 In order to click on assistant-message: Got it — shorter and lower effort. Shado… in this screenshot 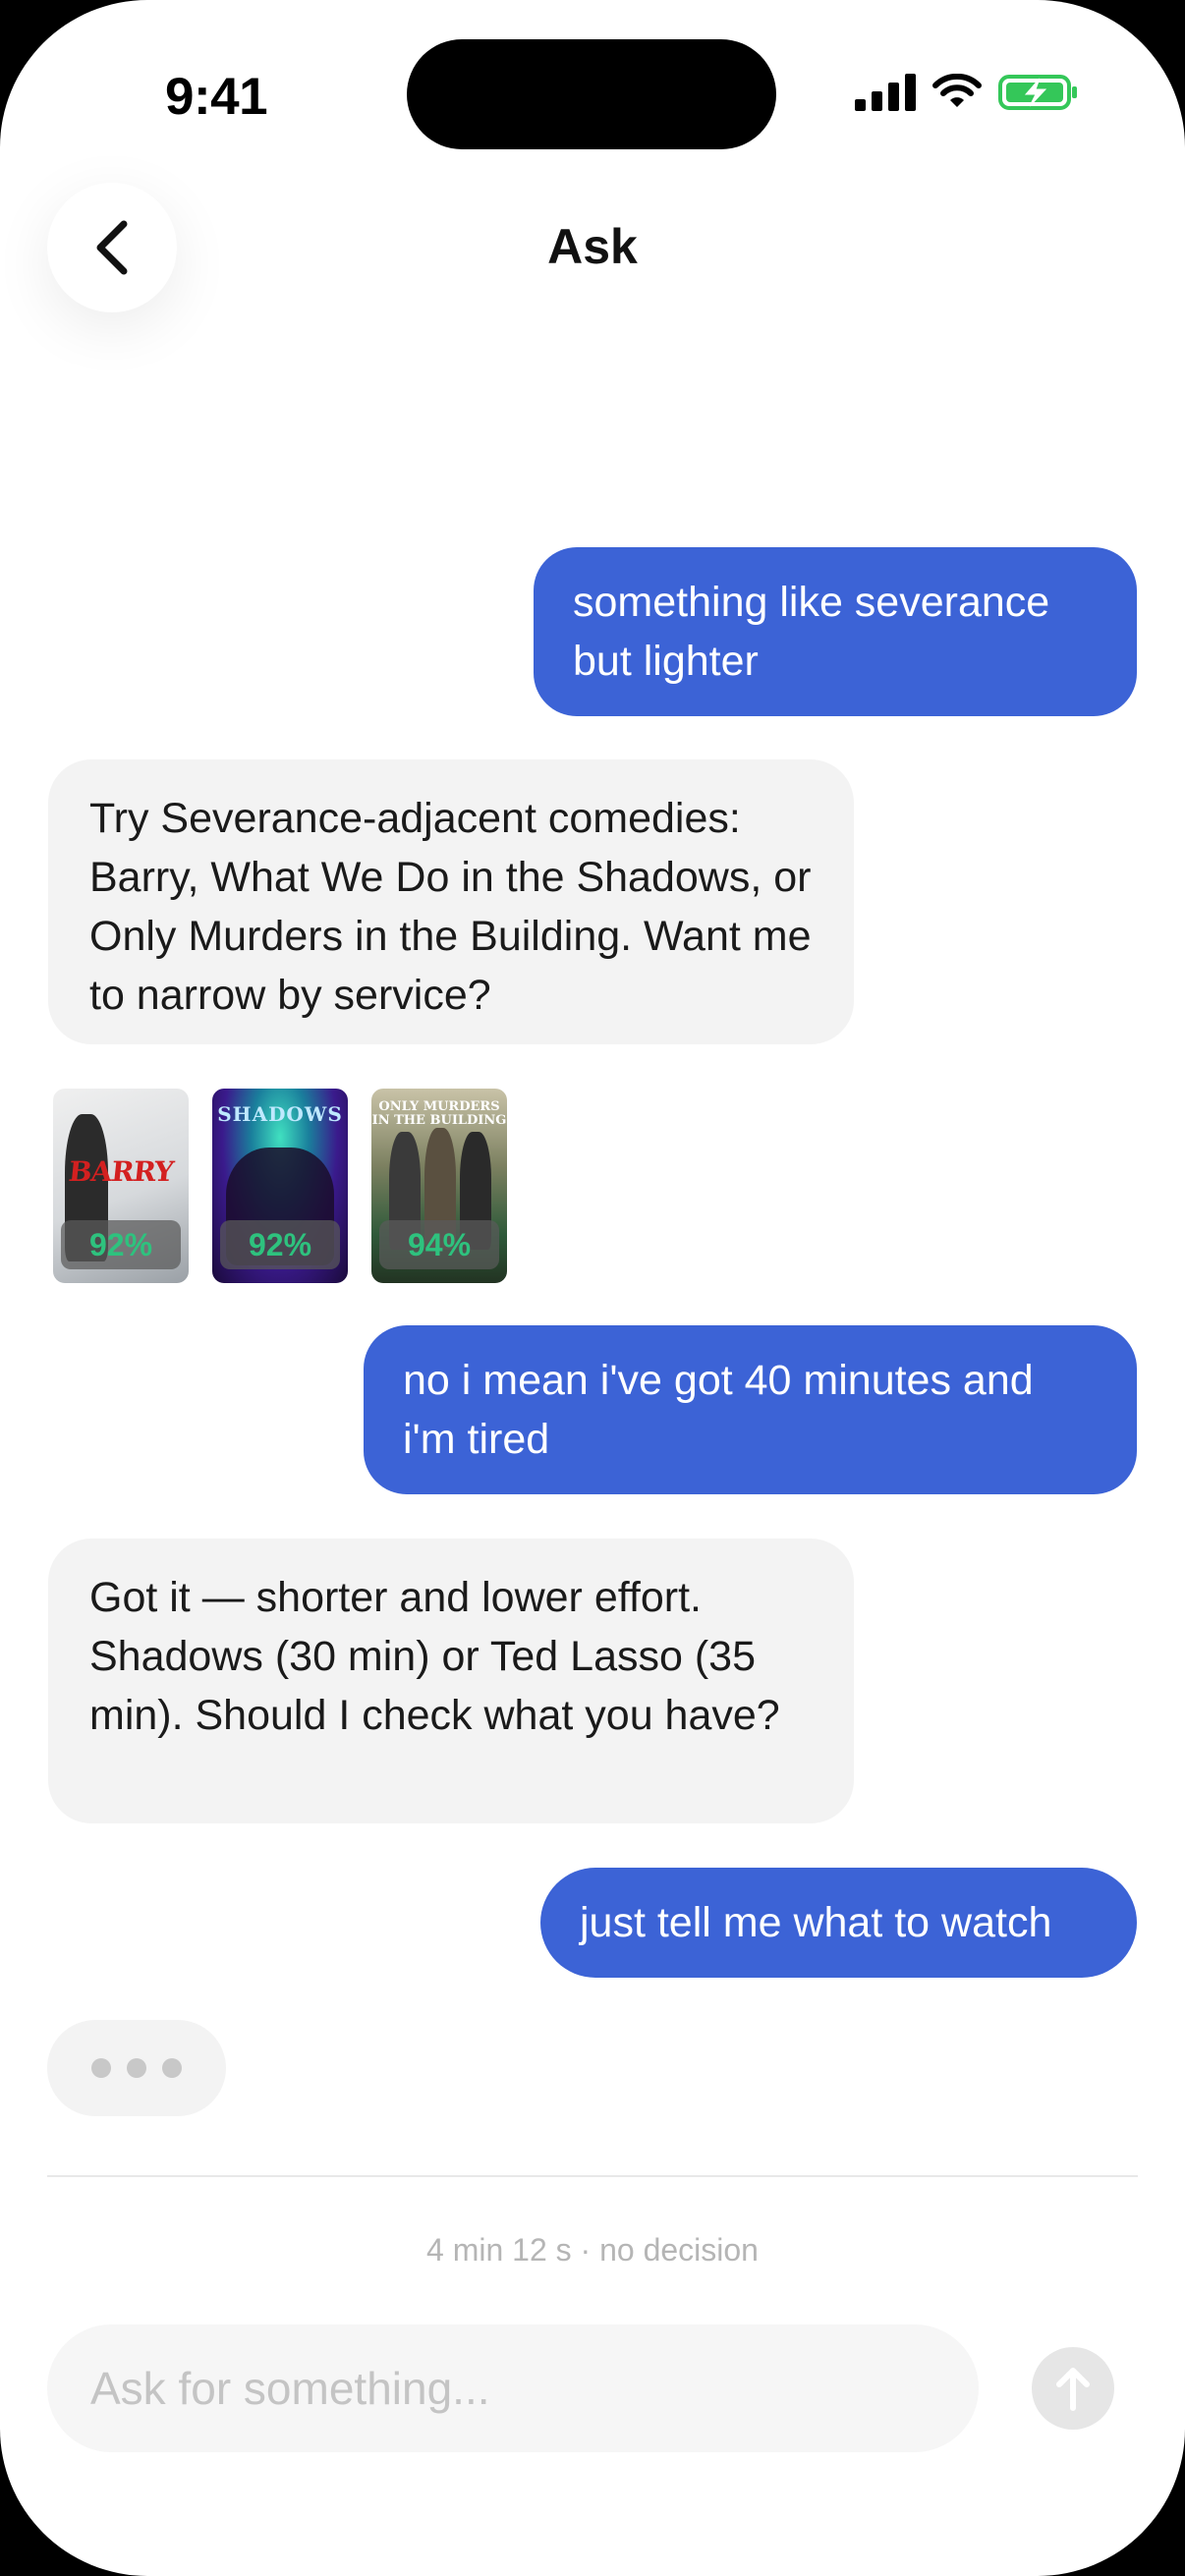, I will do `click(451, 1681)`.